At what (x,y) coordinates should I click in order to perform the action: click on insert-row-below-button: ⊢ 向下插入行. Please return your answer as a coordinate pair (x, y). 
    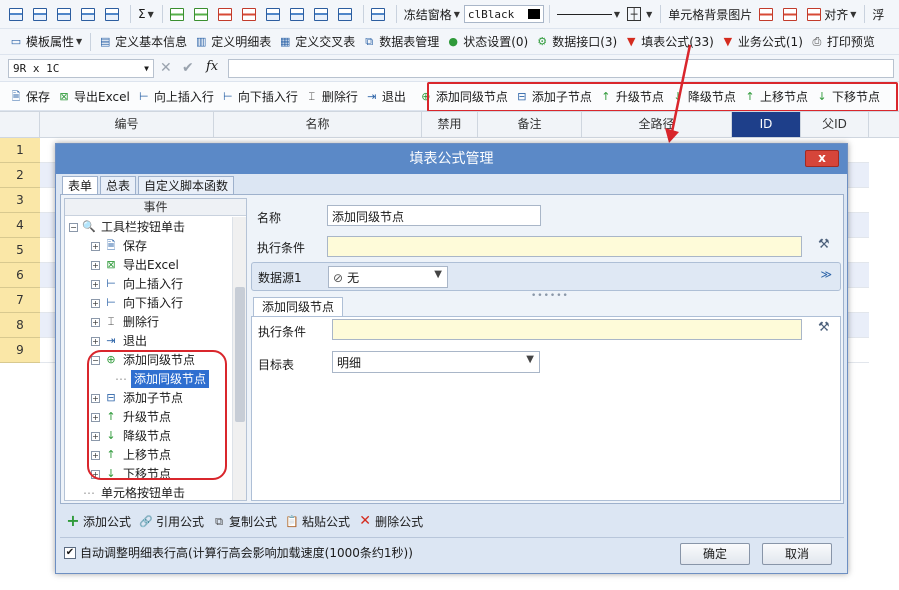
    Looking at the image, I should click on (259, 96).